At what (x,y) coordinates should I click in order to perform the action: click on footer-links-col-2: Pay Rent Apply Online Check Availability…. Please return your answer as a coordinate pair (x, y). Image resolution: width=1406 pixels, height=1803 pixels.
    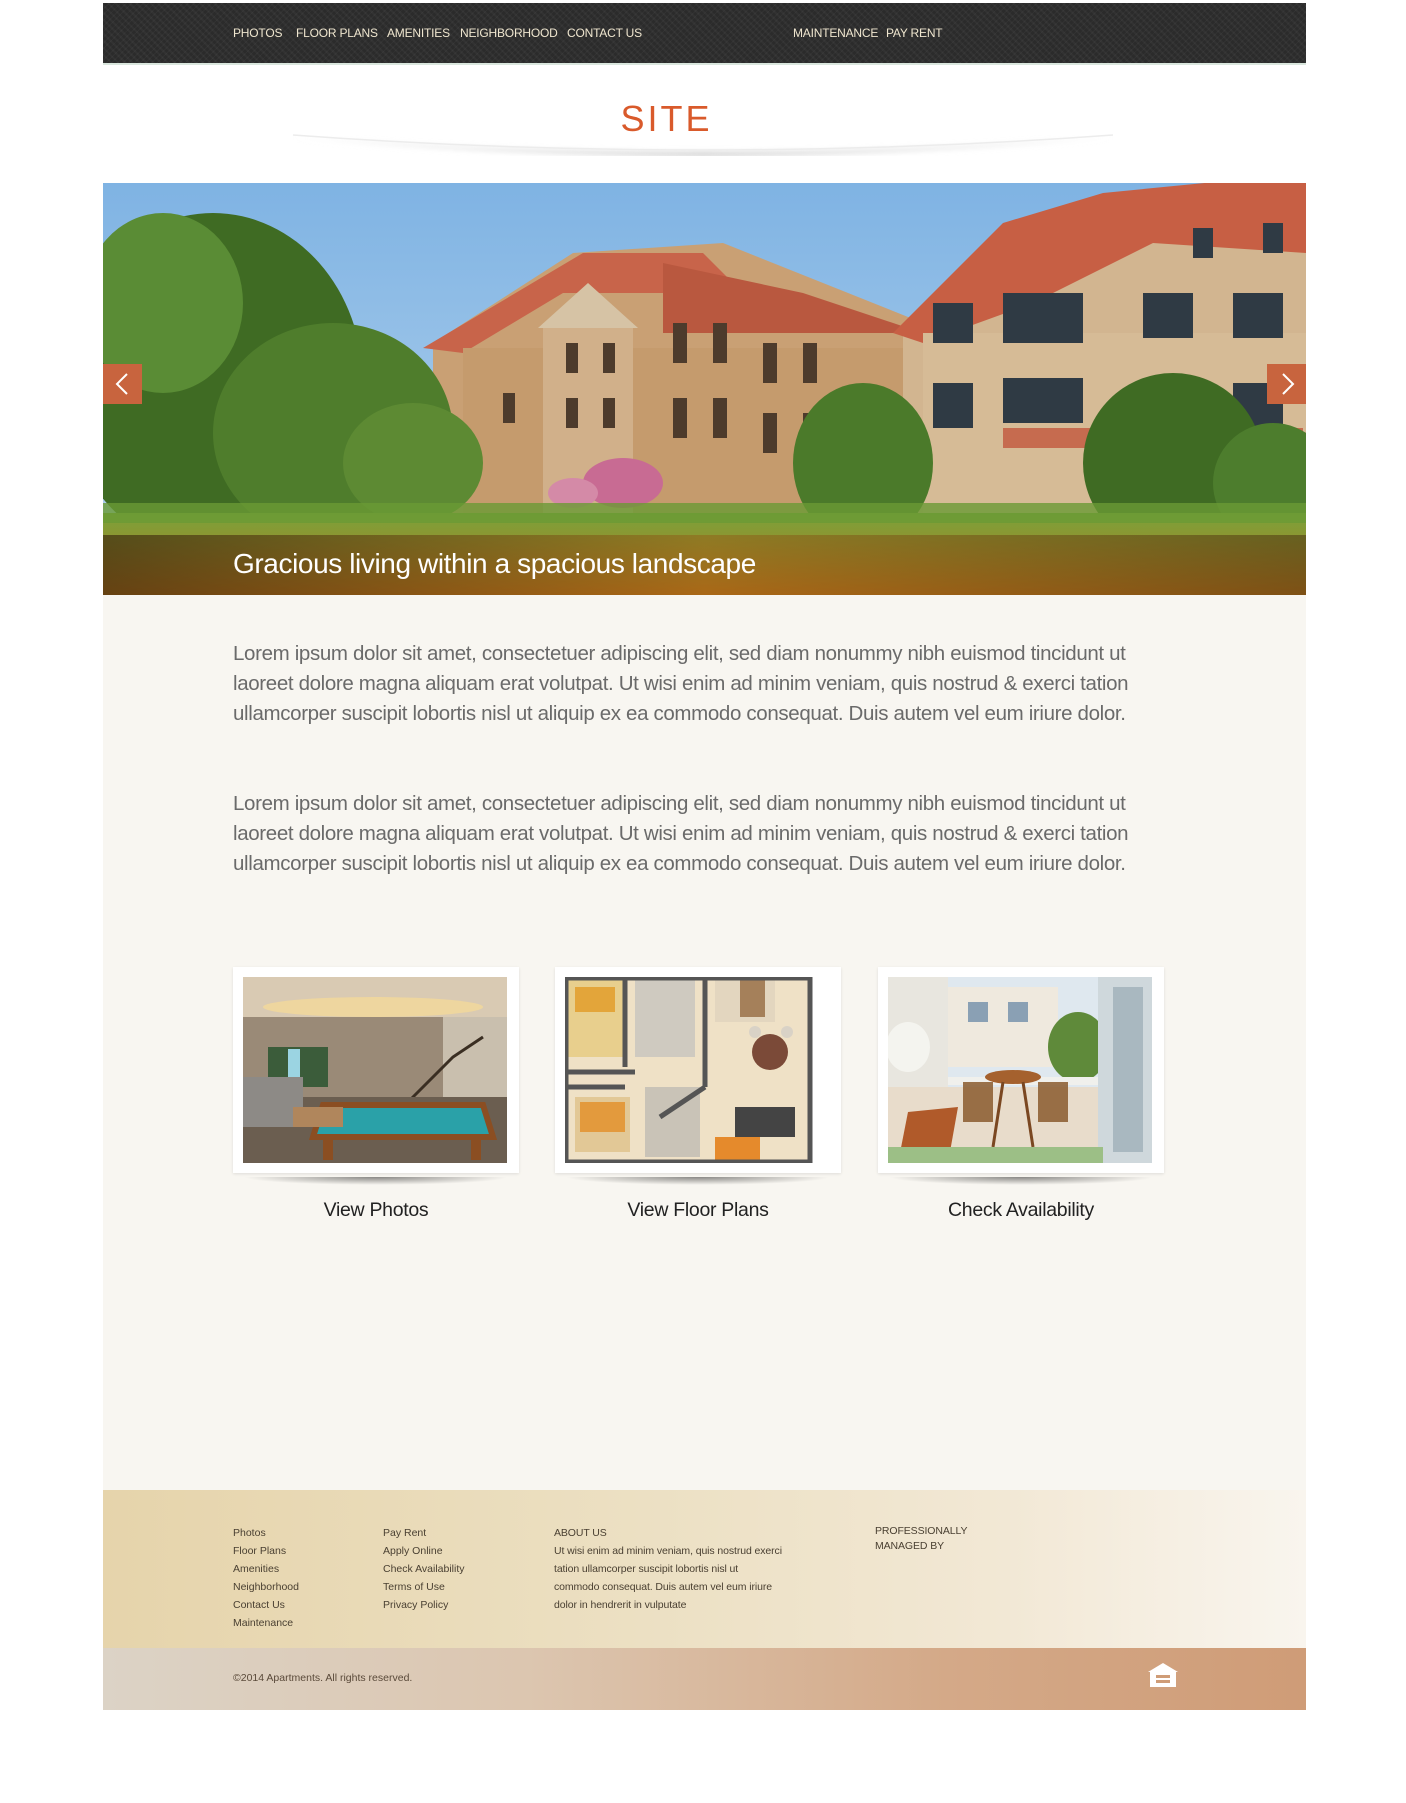
    Looking at the image, I should click on (424, 1569).